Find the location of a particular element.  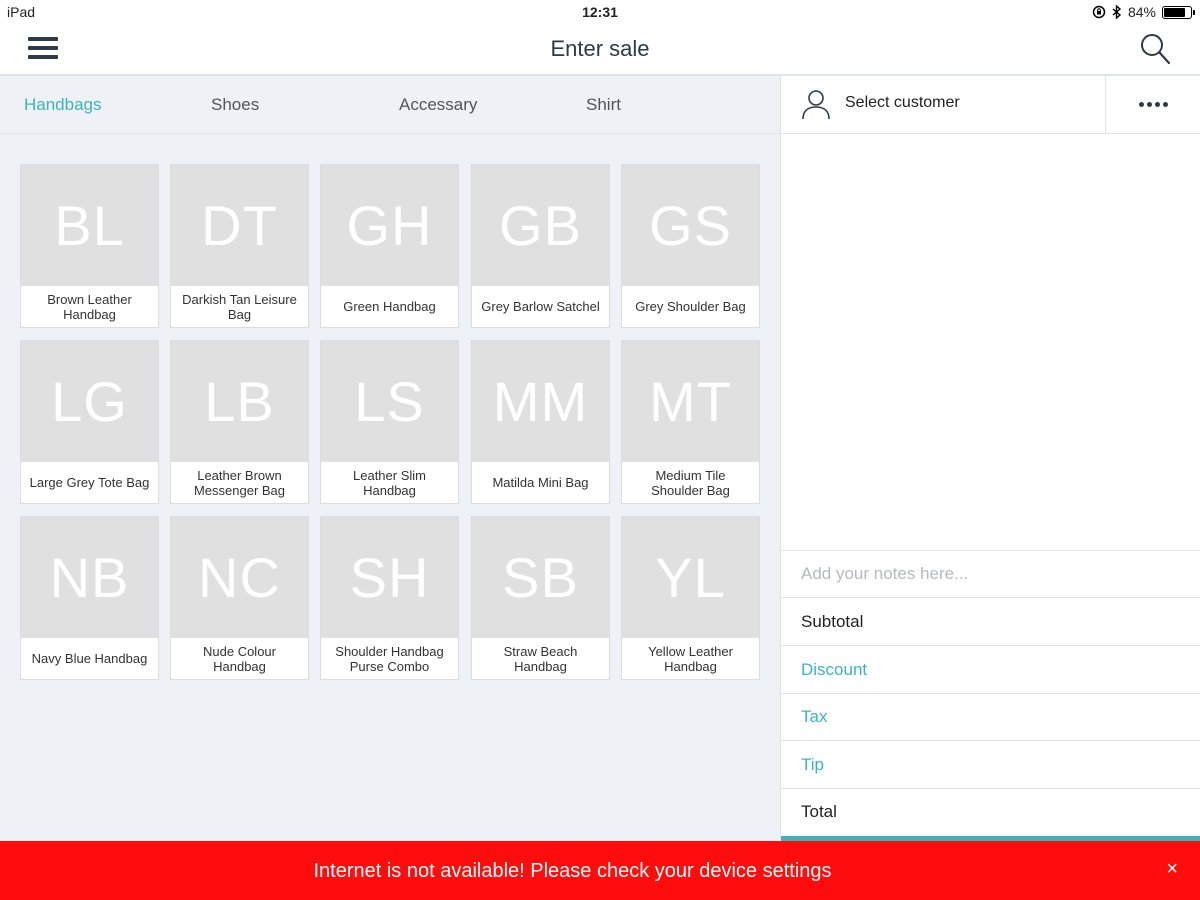

tab-shoes: Shoes is located at coordinates (235, 105).